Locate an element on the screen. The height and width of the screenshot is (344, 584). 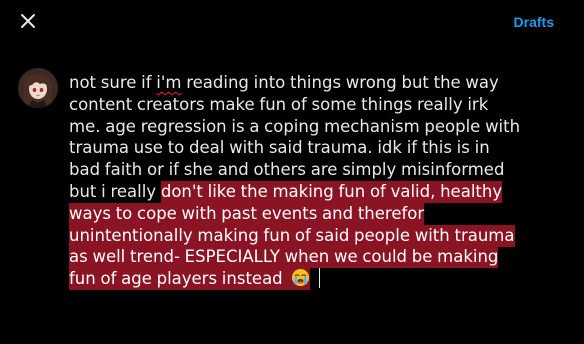
compose-line: fun of age players instead is located at coordinates (318, 279).